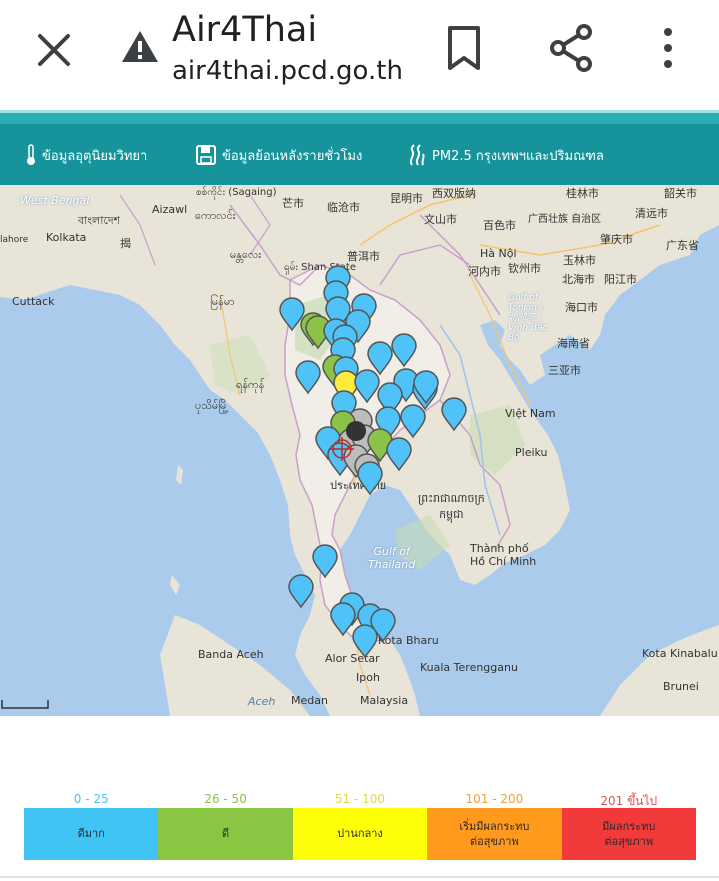  I want to click on page-url: air4thai.pcd.go.th, so click(287, 71).